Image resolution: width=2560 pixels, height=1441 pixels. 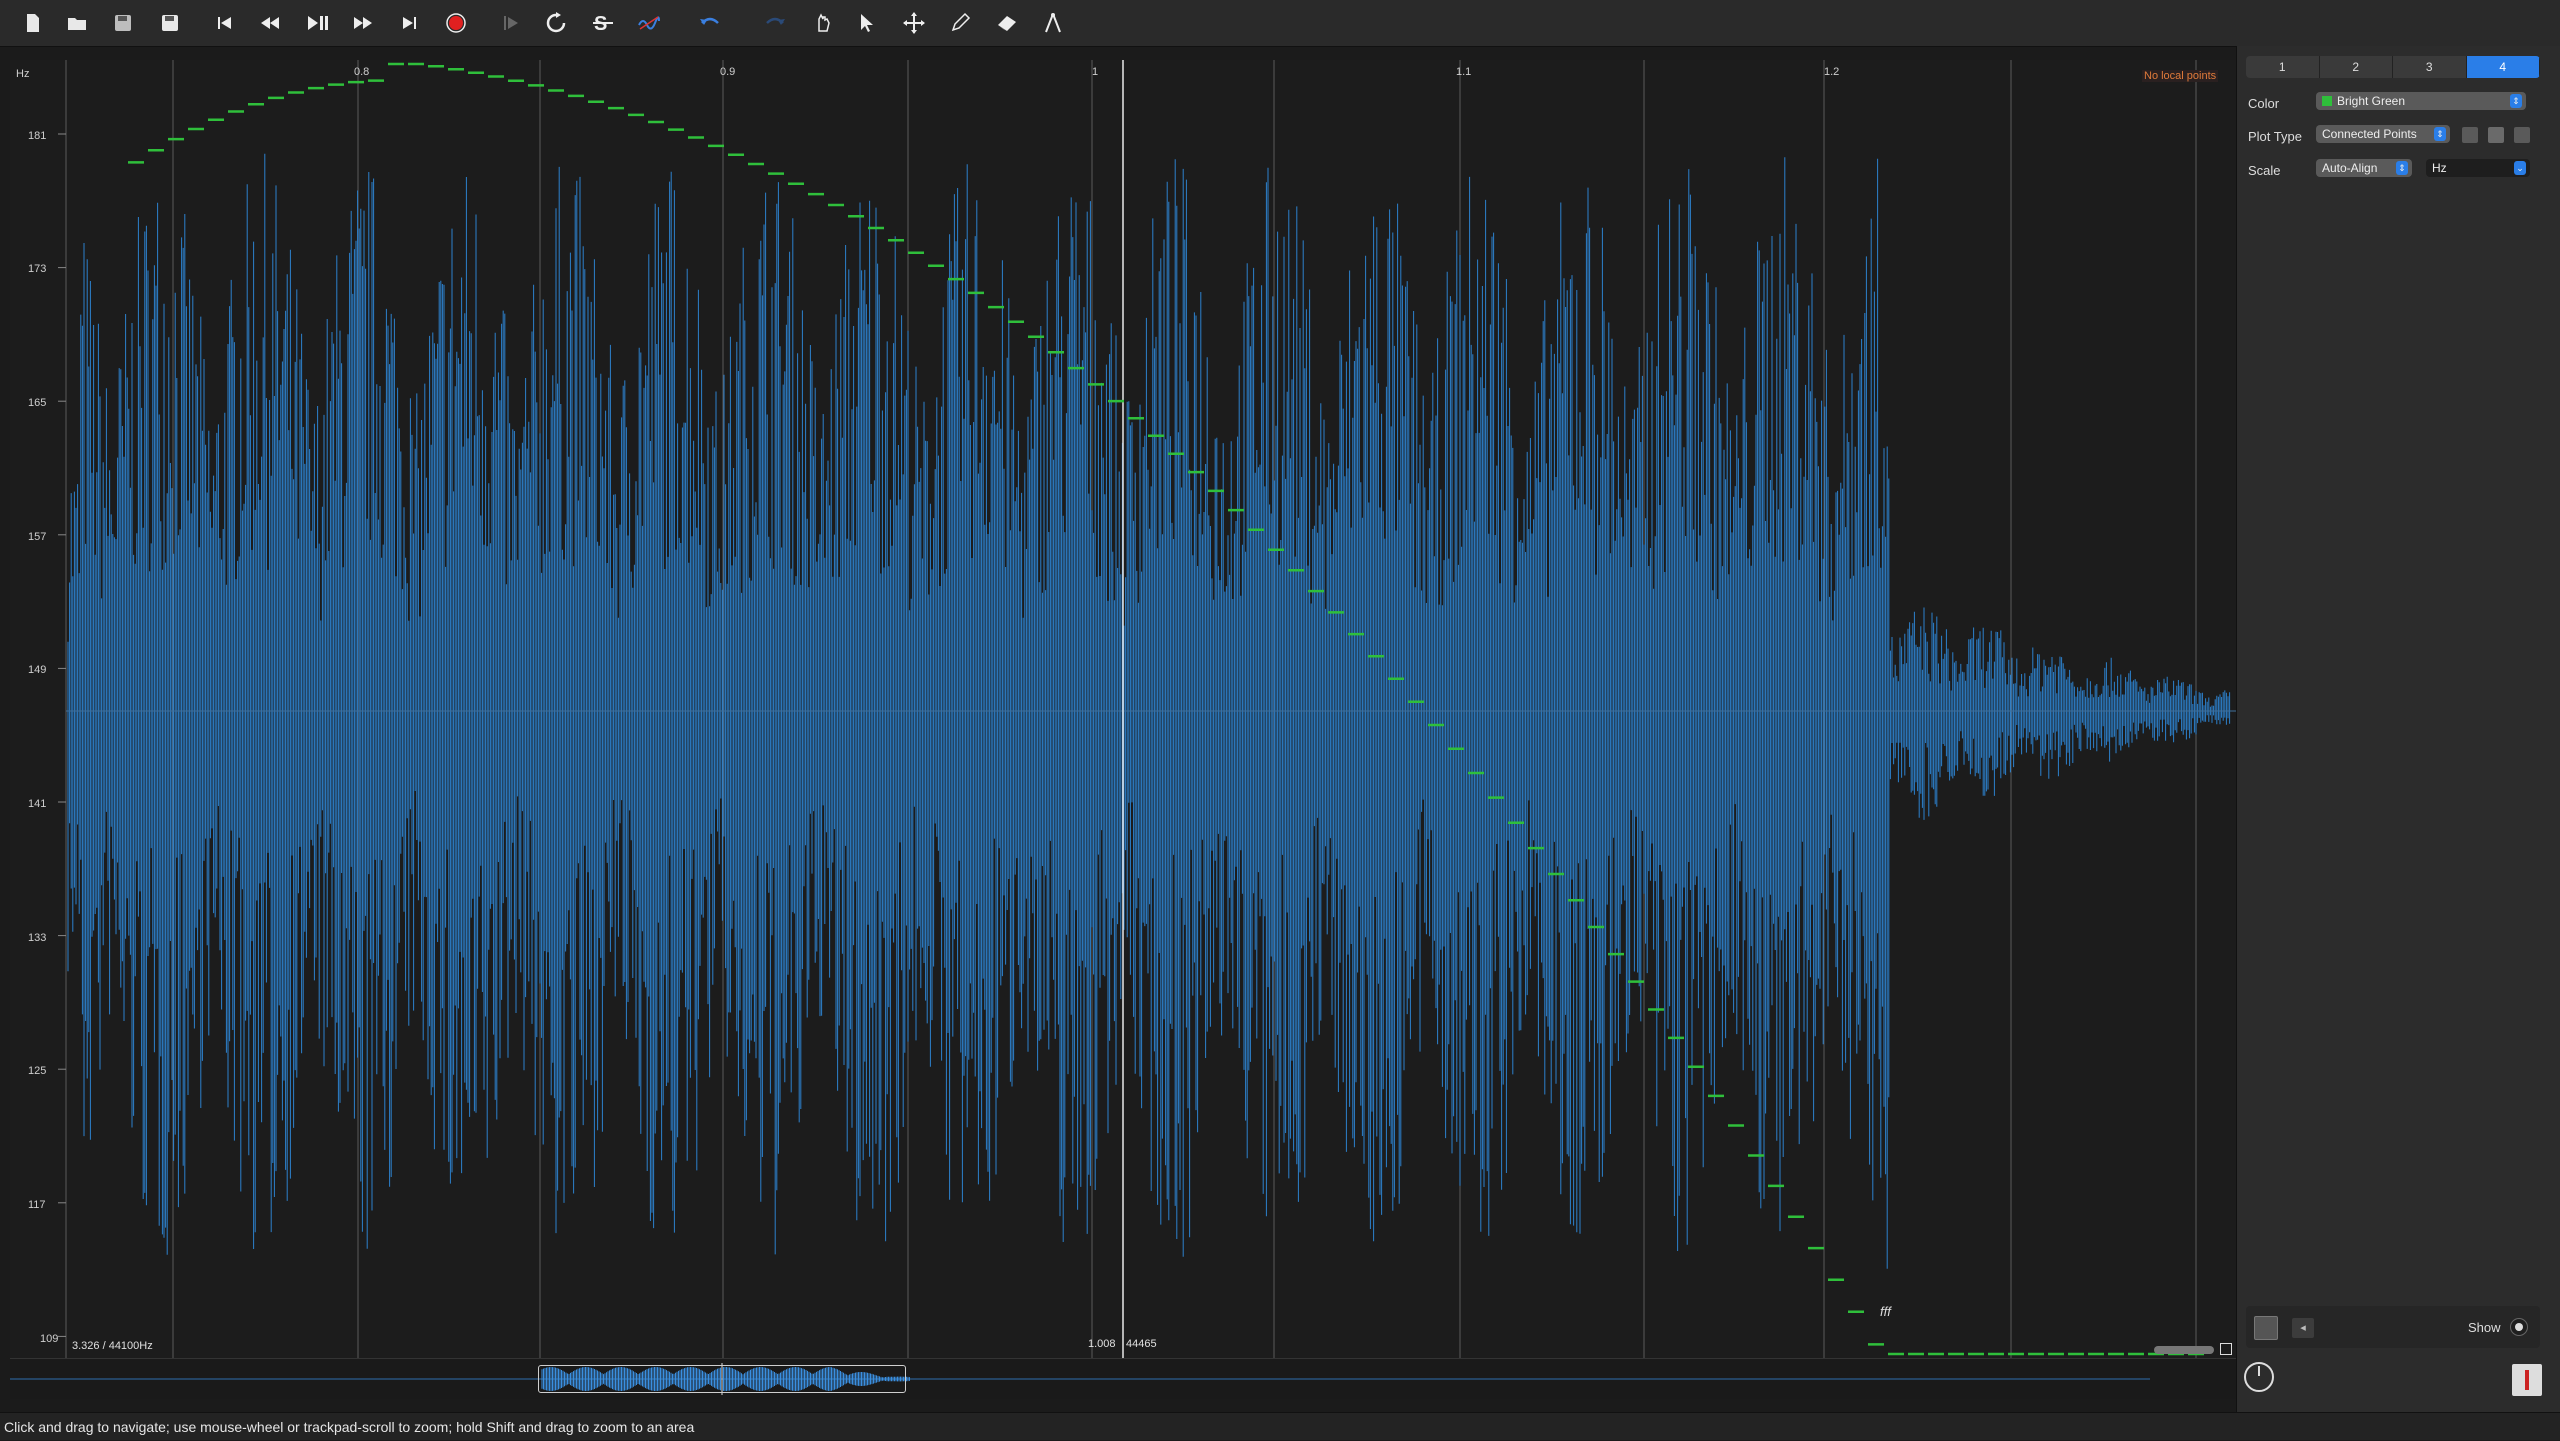 What do you see at coordinates (556, 23) in the screenshot?
I see `loop-icon` at bounding box center [556, 23].